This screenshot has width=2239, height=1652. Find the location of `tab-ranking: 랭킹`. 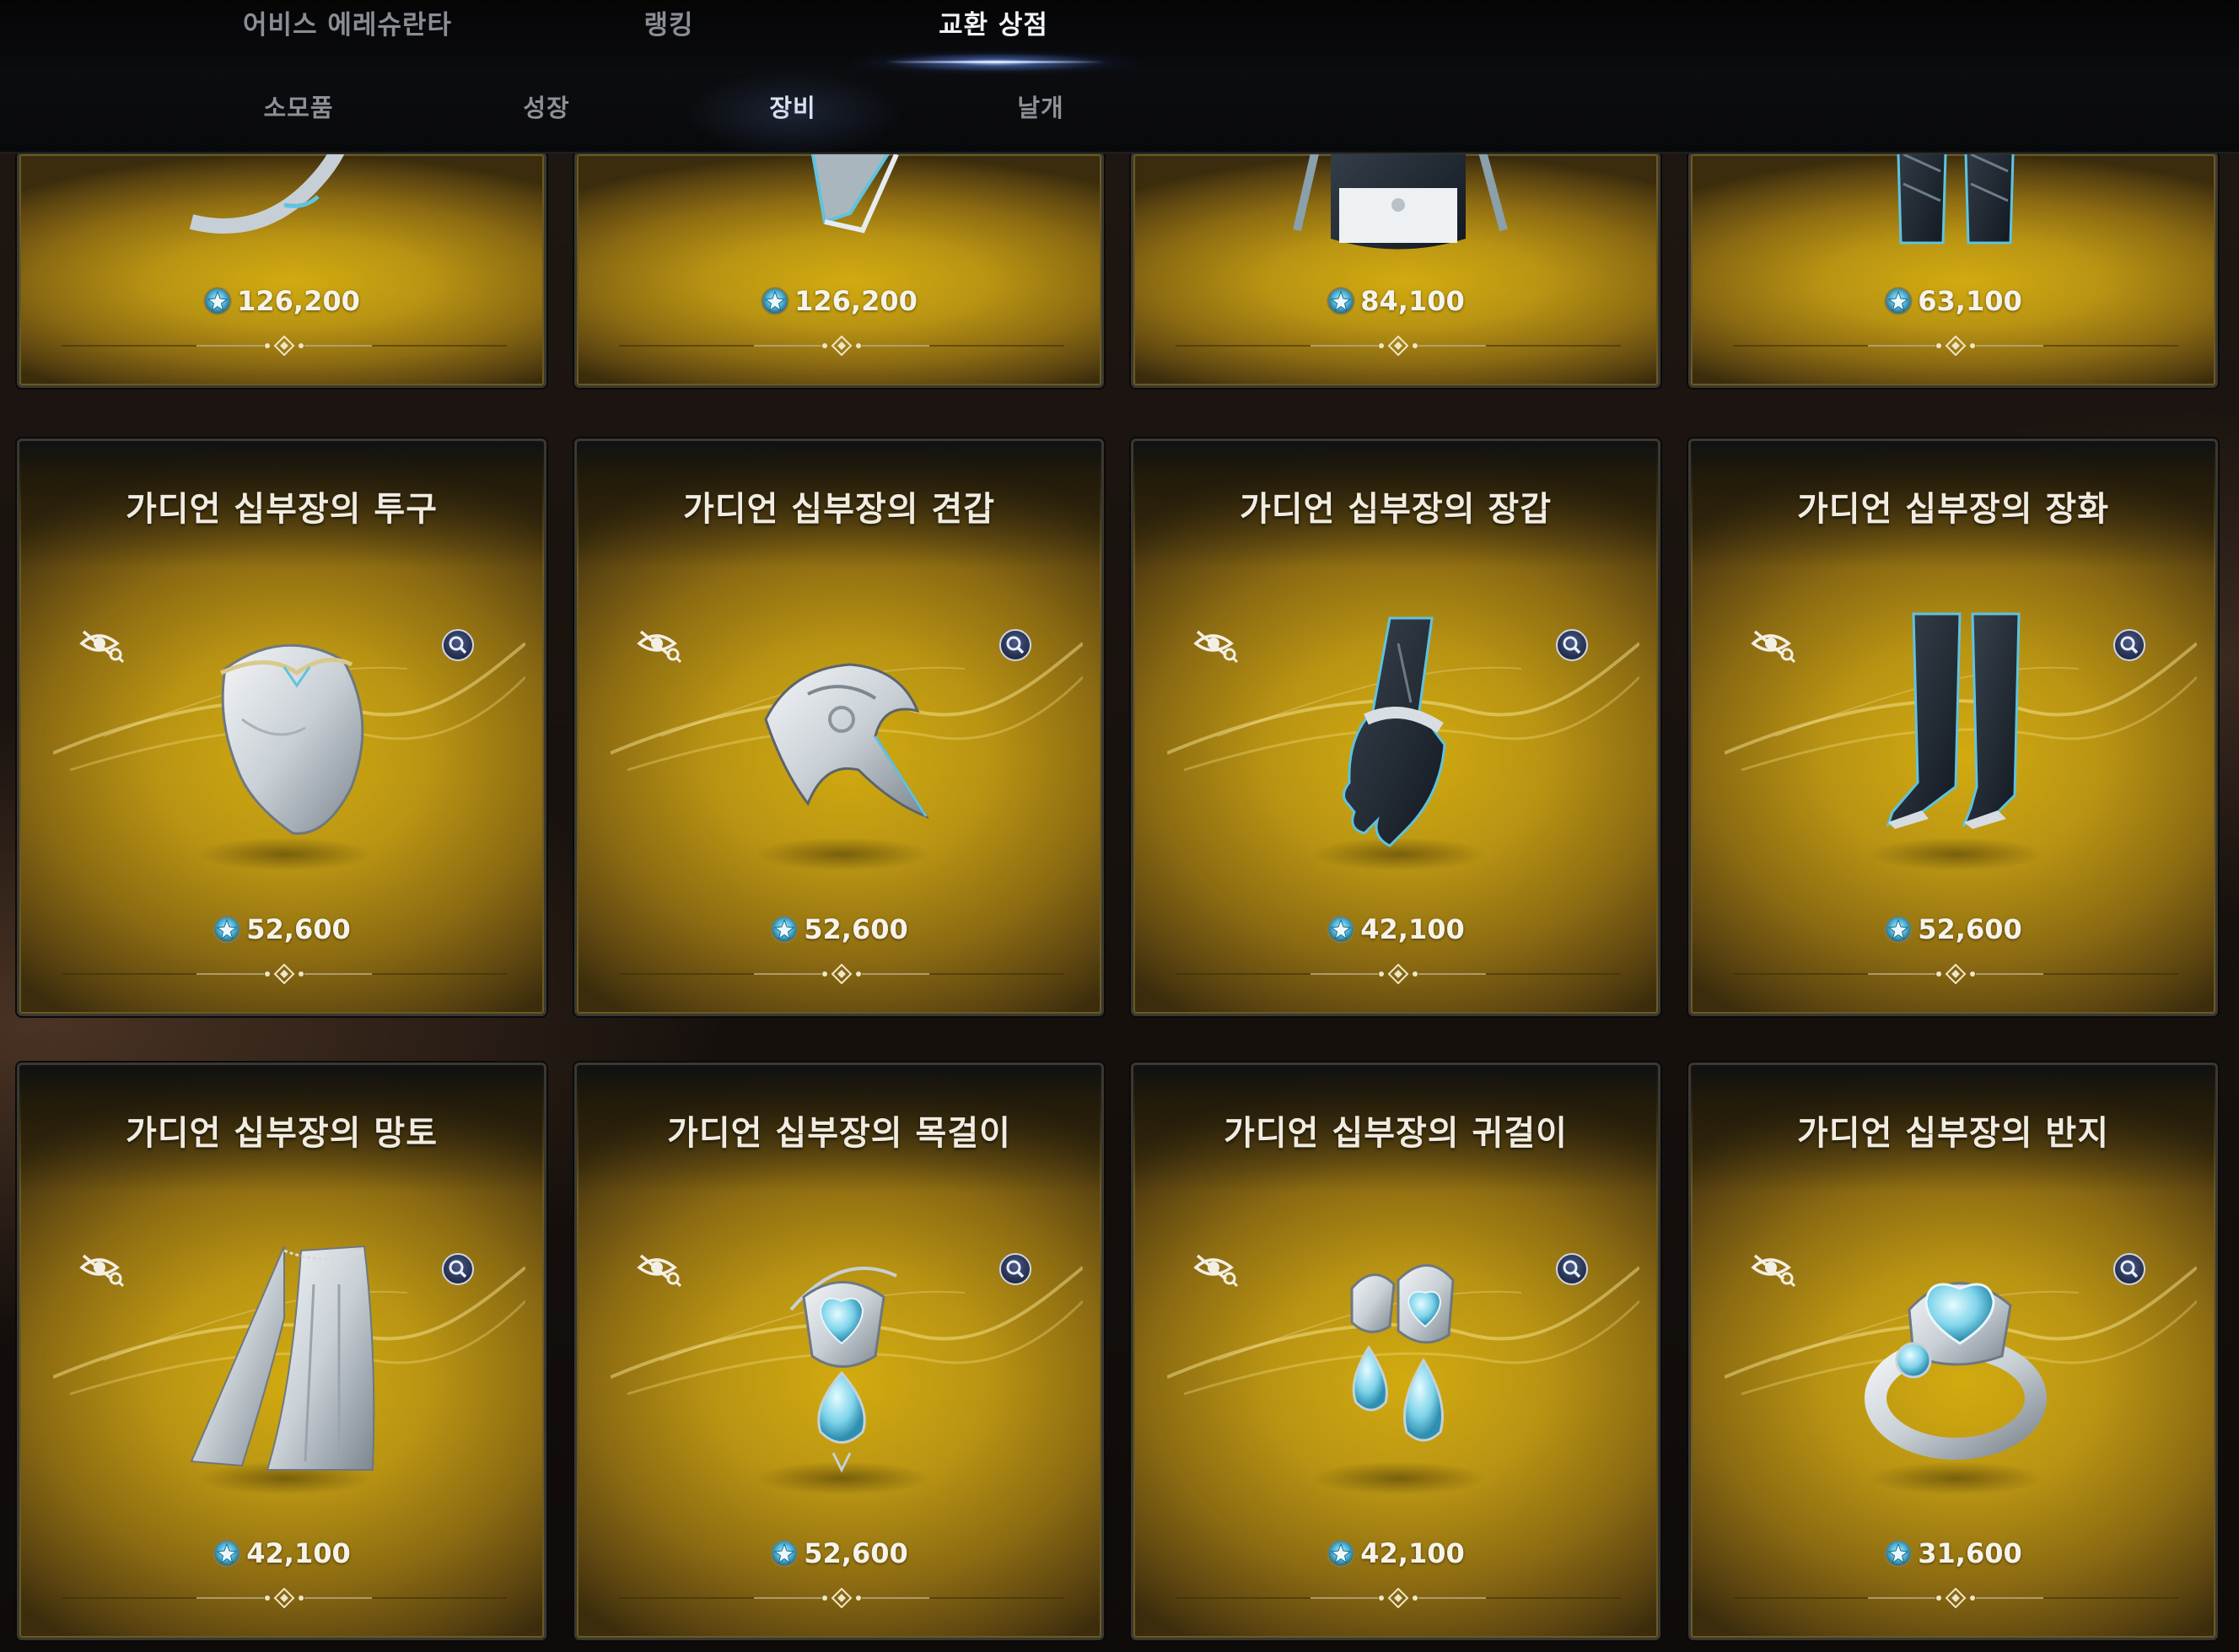

tab-ranking: 랭킹 is located at coordinates (668, 34).